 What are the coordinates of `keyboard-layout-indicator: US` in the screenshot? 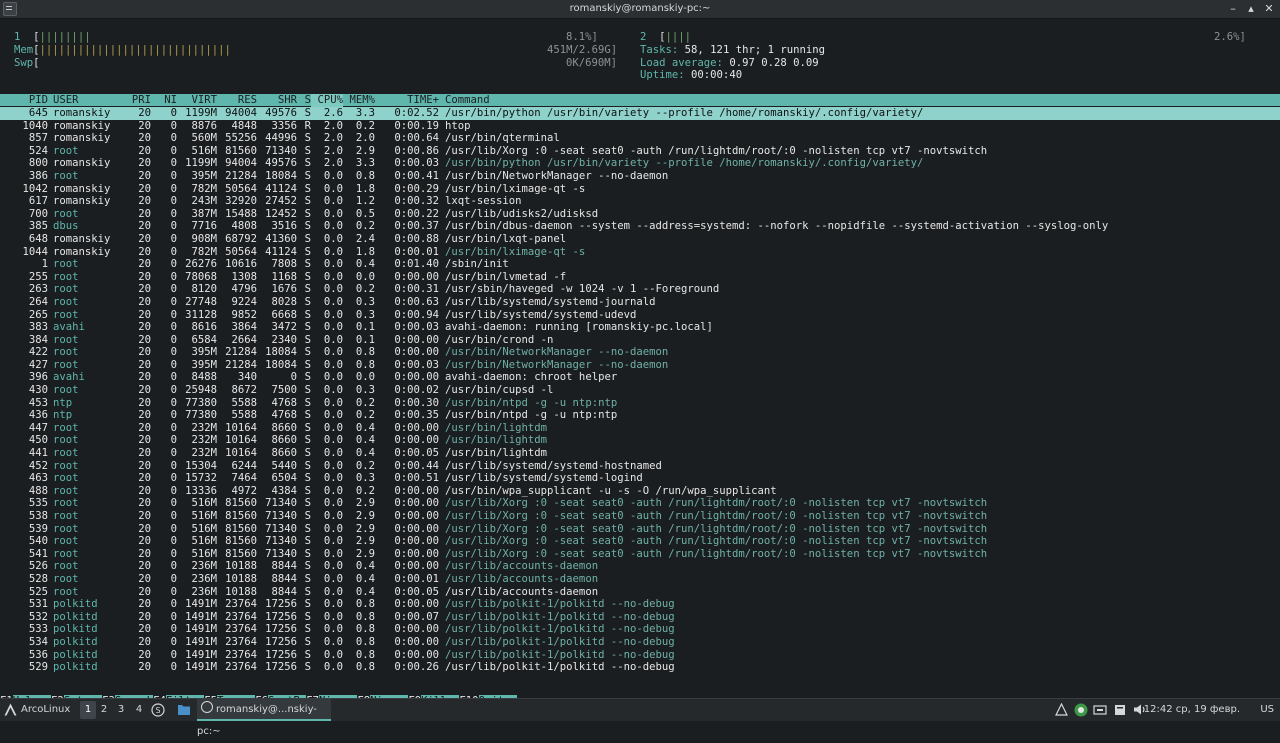 It's located at (1267, 710).